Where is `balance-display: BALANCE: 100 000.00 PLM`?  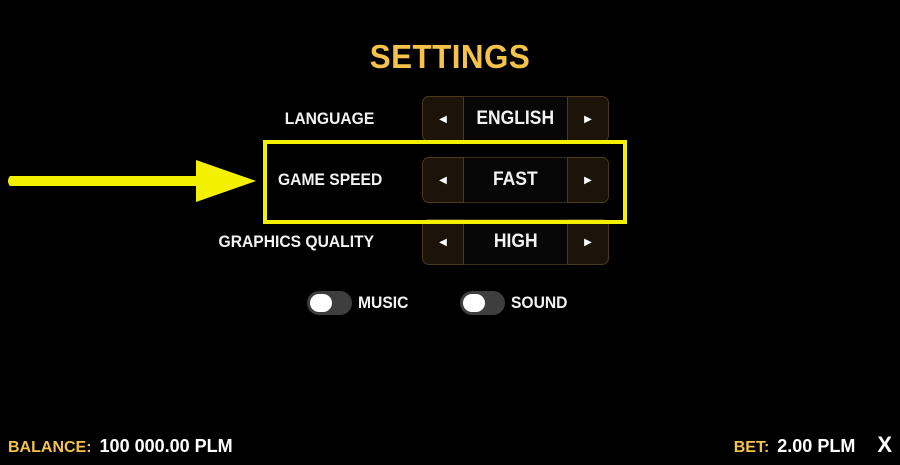
balance-display: BALANCE: 100 000.00 PLM is located at coordinates (120, 448).